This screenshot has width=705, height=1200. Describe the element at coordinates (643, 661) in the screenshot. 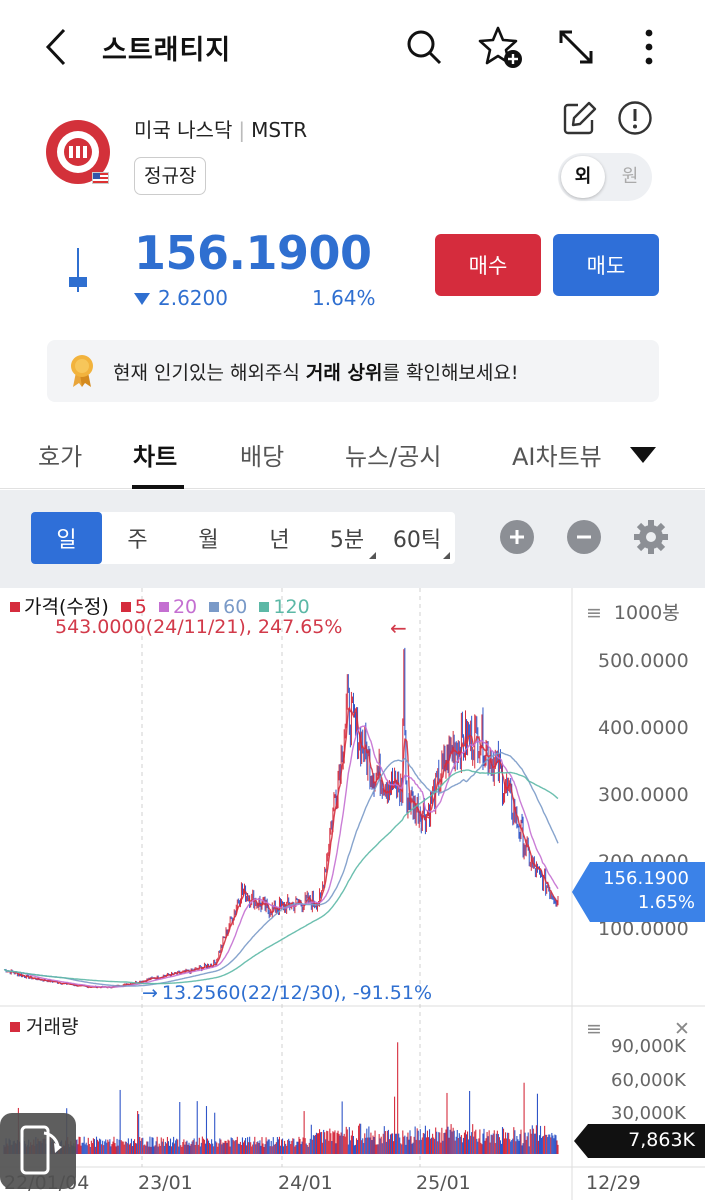

I see `y-tick-label: 500.0000` at that location.